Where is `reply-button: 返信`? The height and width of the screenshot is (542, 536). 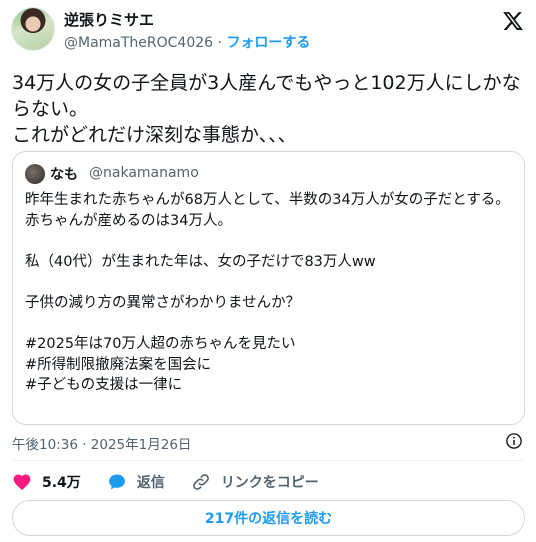 reply-button: 返信 is located at coordinates (136, 482).